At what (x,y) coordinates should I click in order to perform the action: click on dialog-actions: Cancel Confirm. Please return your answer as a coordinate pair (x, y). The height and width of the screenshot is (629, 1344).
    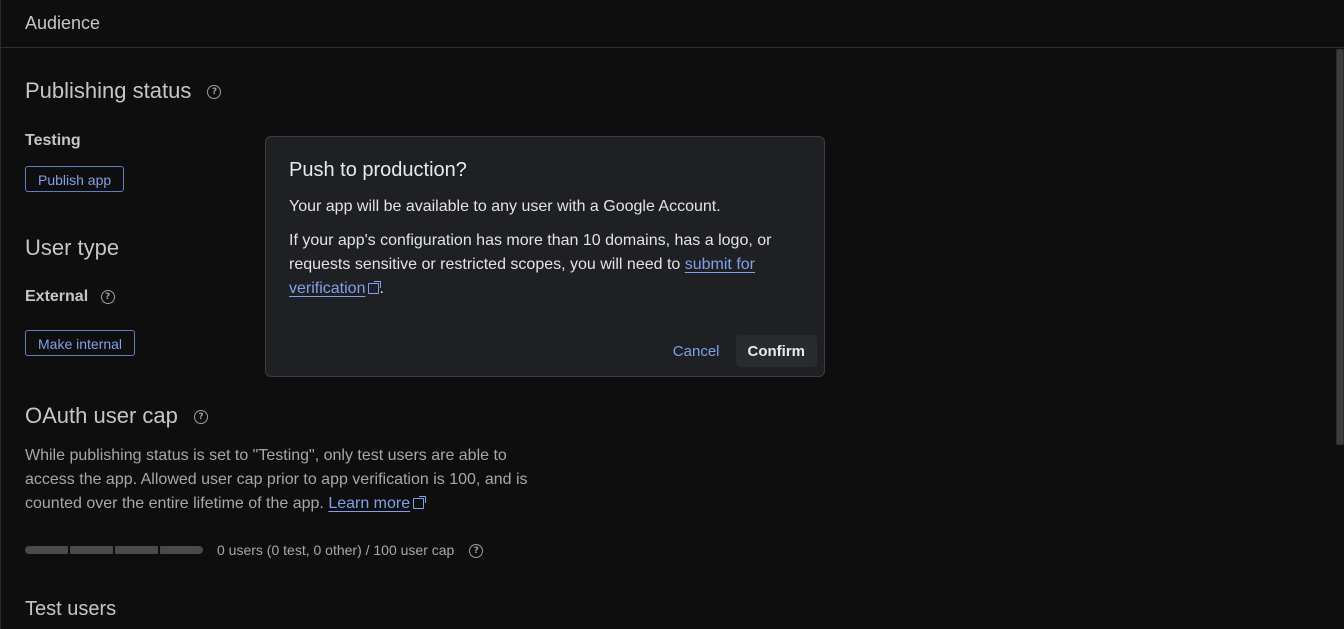
    Looking at the image, I should click on (739, 351).